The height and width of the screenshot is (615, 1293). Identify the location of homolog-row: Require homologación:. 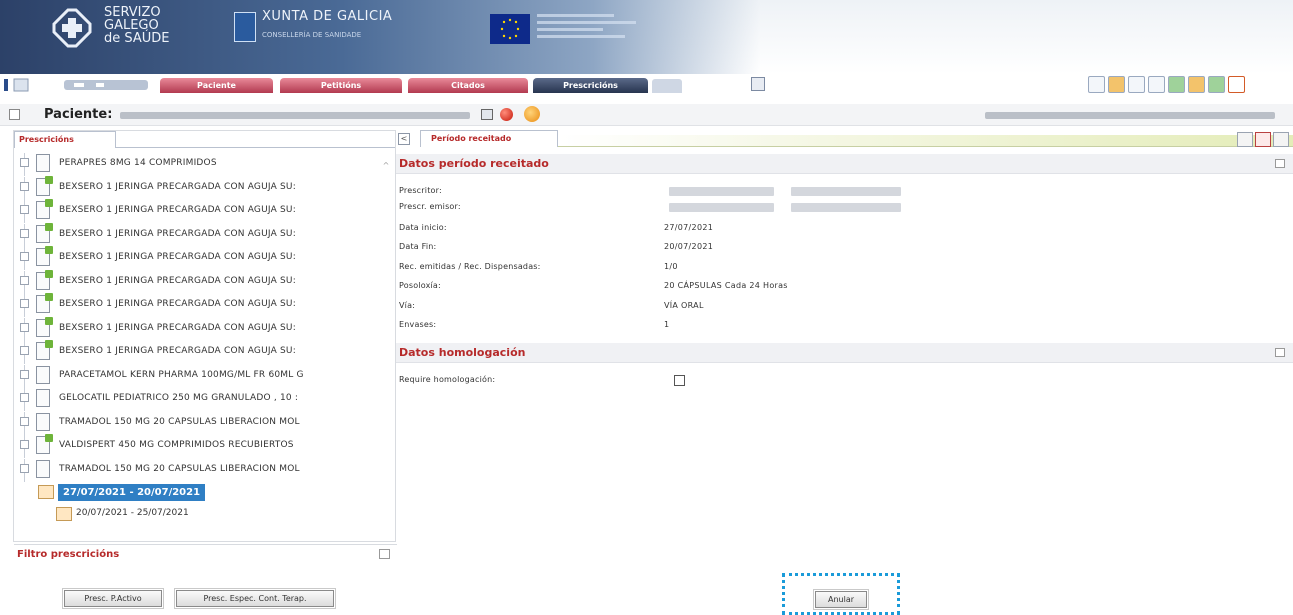
(839, 381).